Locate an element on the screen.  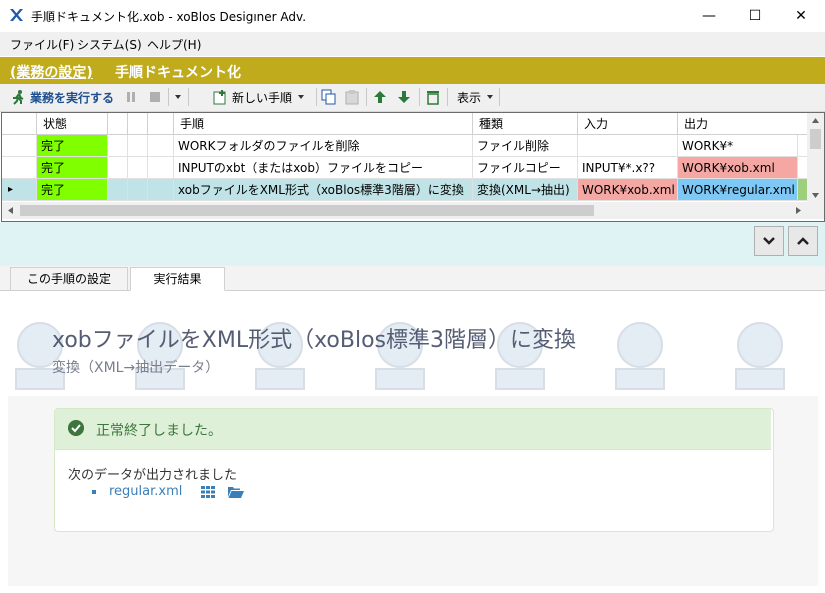
type-cell: ファイルコピー is located at coordinates (525, 168).